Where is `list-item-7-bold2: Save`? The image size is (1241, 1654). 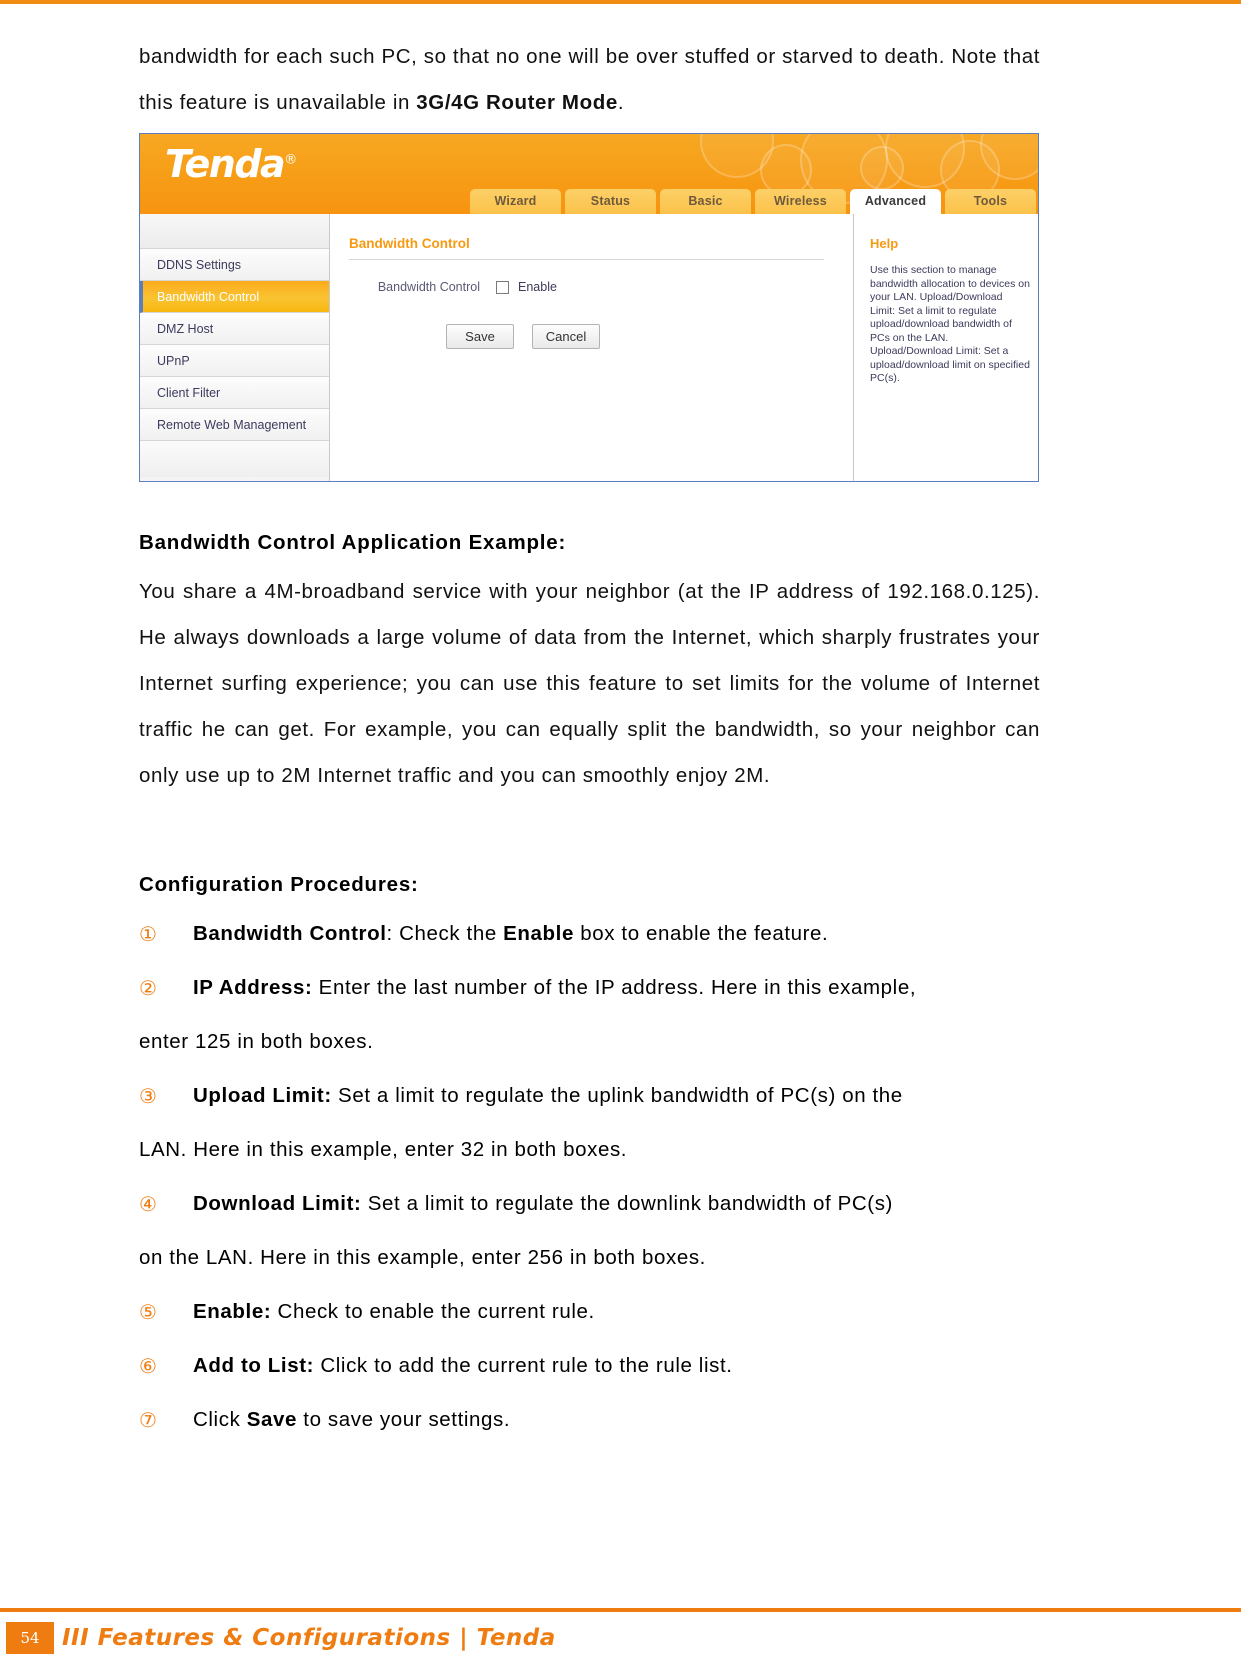
list-item-7-bold2: Save is located at coordinates (271, 1419).